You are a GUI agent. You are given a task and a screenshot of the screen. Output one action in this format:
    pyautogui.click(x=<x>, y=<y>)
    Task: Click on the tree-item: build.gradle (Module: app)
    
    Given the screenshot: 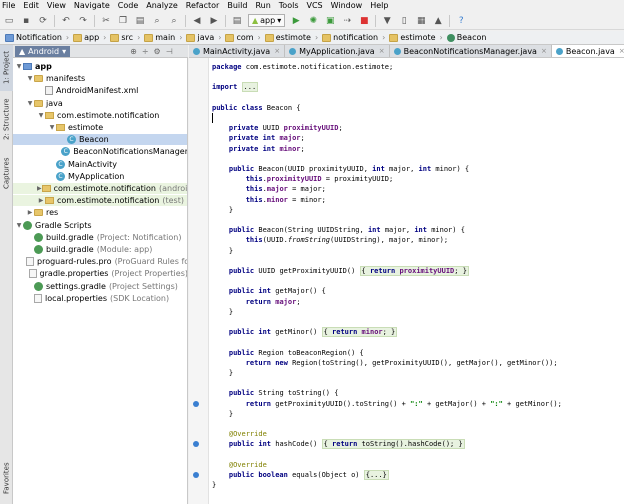 What is the action you would take?
    pyautogui.click(x=100, y=249)
    